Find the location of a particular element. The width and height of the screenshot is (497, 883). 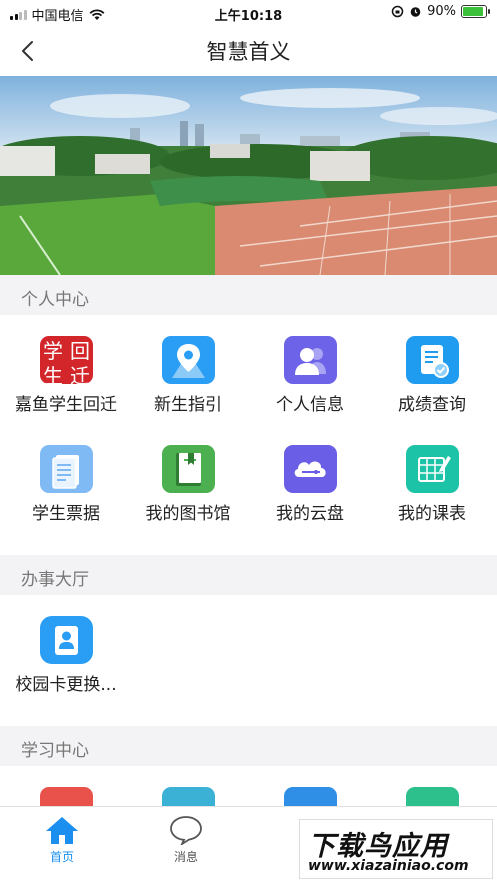

tile-my-timetable: 我的课表 is located at coordinates (432, 474).